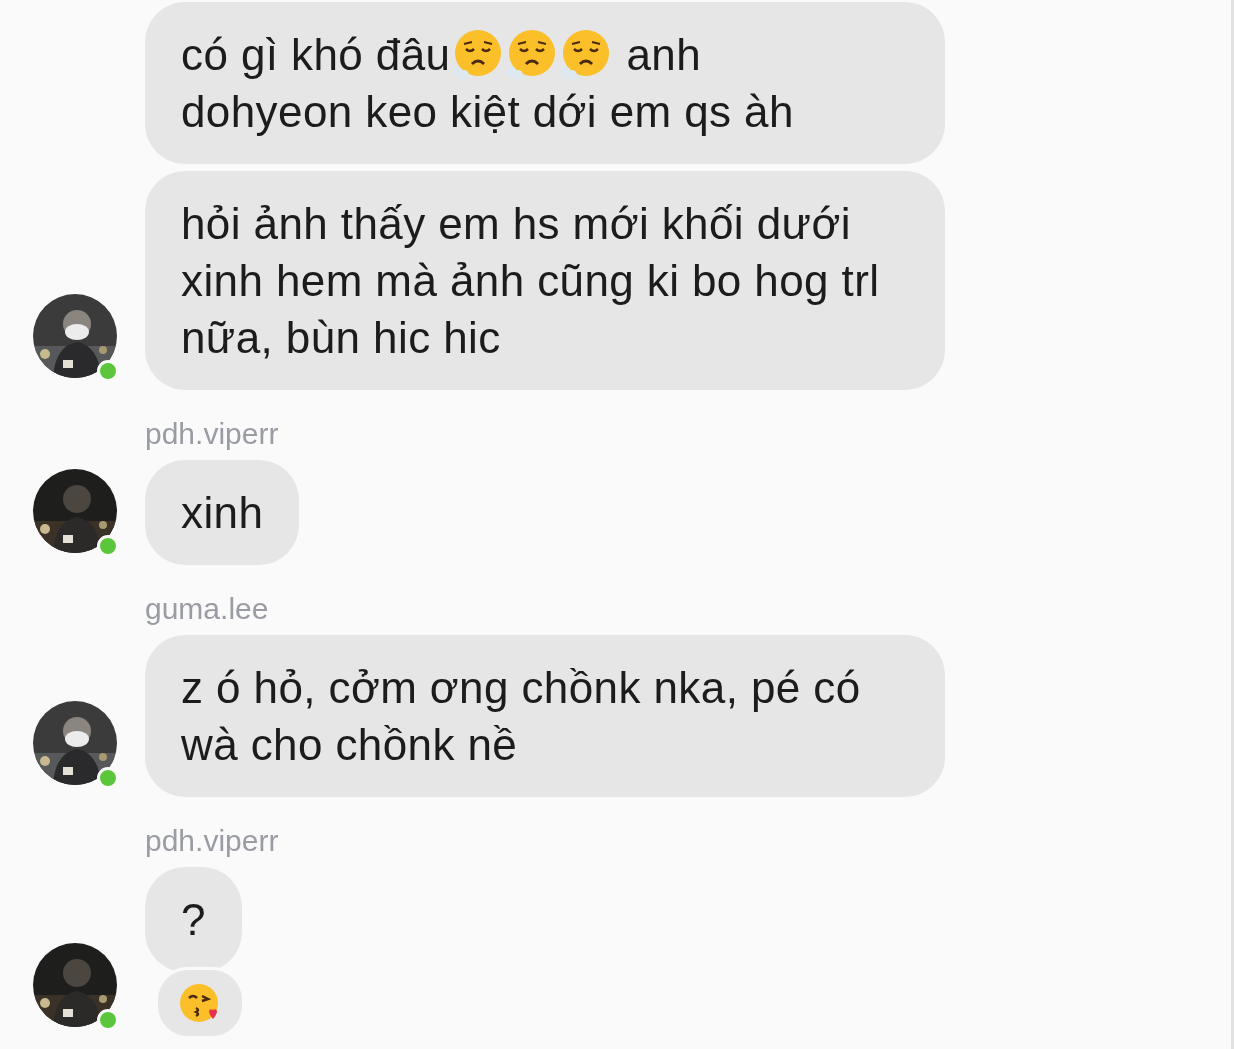  What do you see at coordinates (316, 55) in the screenshot?
I see `message-text: có gì khó đâu` at bounding box center [316, 55].